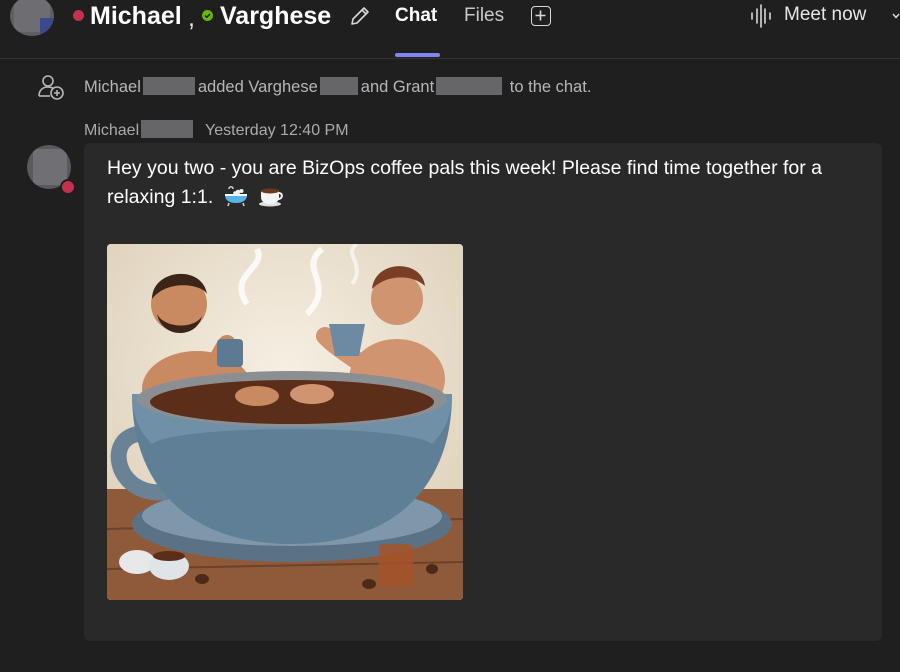 The width and height of the screenshot is (900, 672). Describe the element at coordinates (111, 130) in the screenshot. I see `sender-name: Michael` at that location.